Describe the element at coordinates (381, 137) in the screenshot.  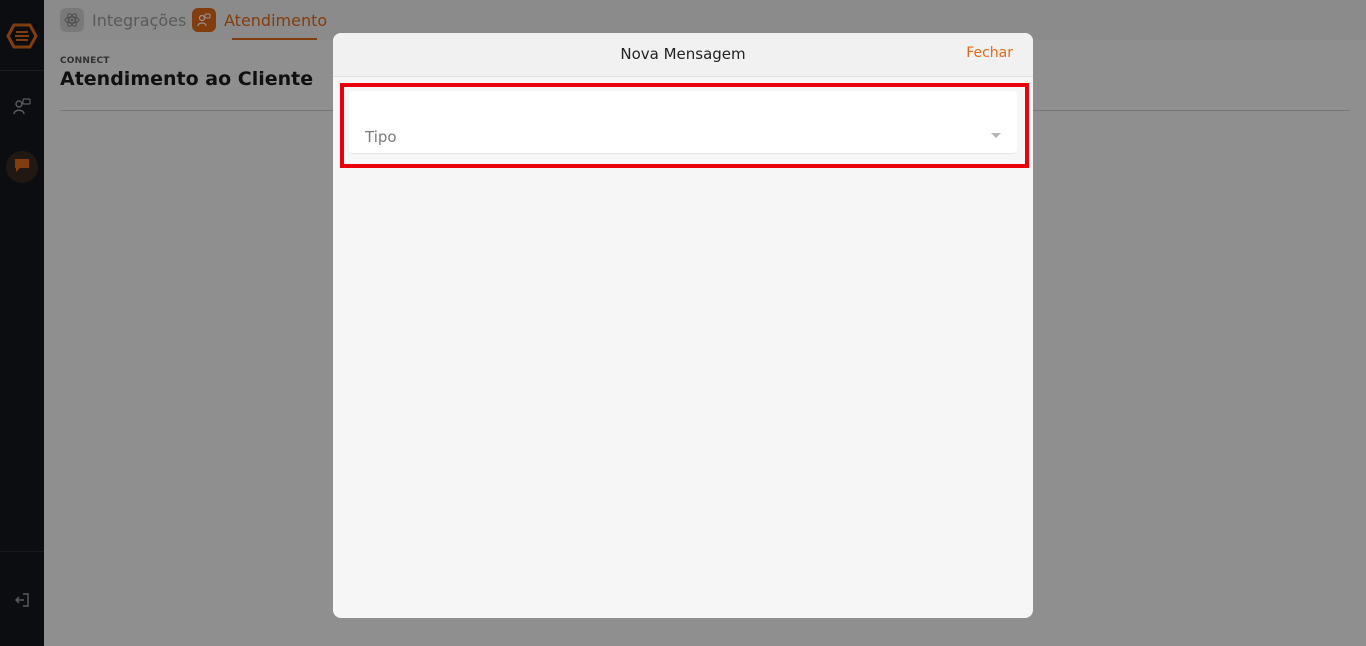
I see `type-select-label: Tipo` at that location.